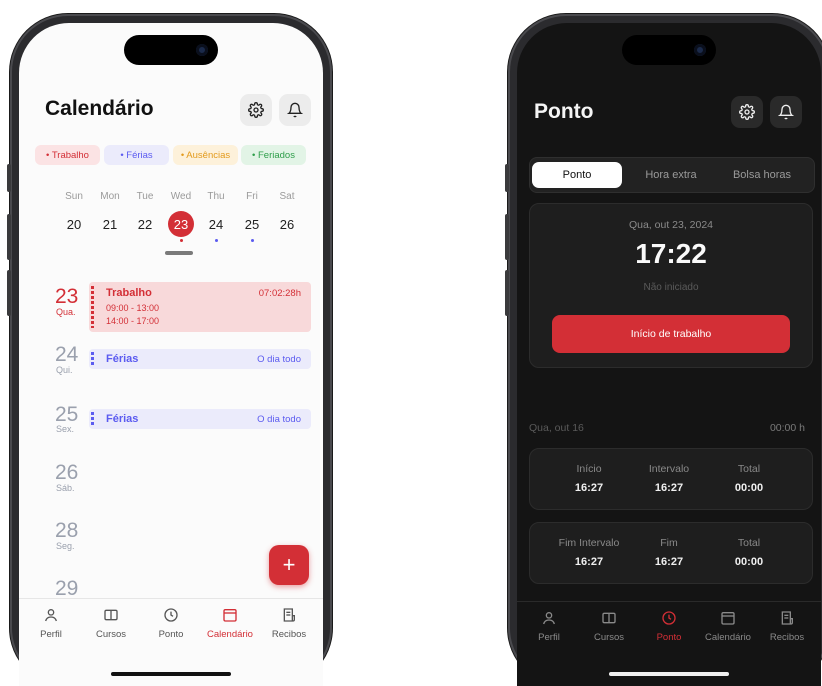 The height and width of the screenshot is (686, 822). Describe the element at coordinates (671, 253) in the screenshot. I see `current-time: 17:22` at that location.